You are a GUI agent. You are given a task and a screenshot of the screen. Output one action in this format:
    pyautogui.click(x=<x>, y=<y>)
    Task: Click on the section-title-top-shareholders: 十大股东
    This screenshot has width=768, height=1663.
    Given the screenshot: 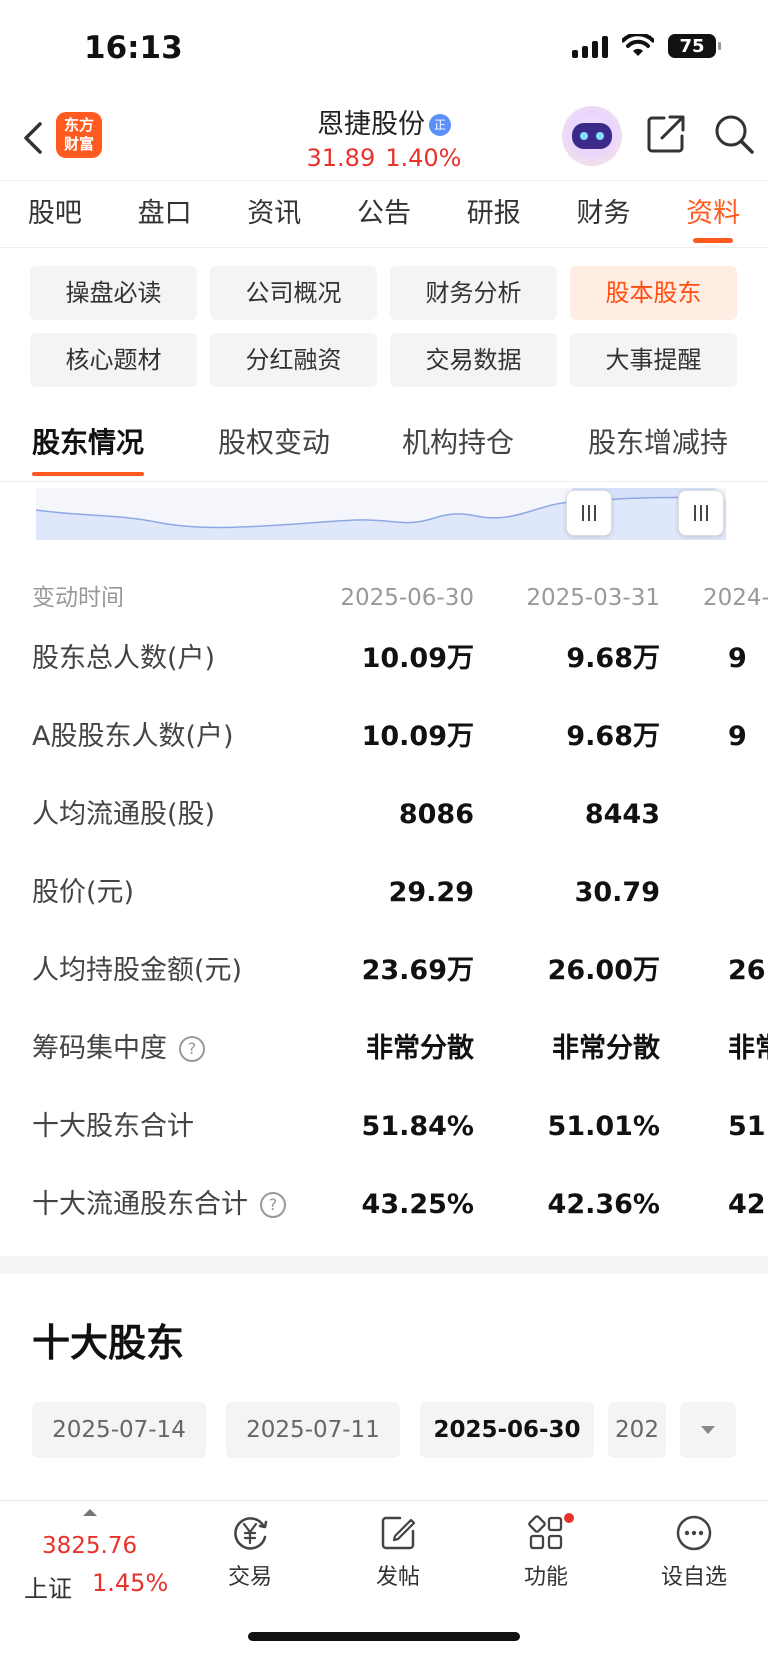 What is the action you would take?
    pyautogui.click(x=108, y=1343)
    